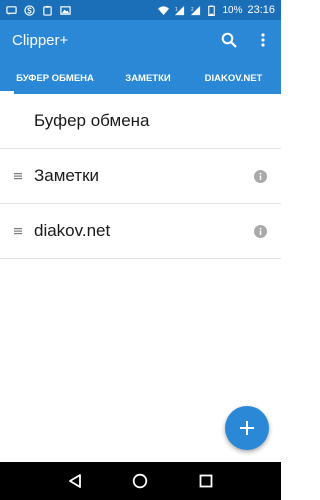  Describe the element at coordinates (140, 57) in the screenshot. I see `app-bar: Clipper+ Буфер обмена Заметки diakov.net` at that location.